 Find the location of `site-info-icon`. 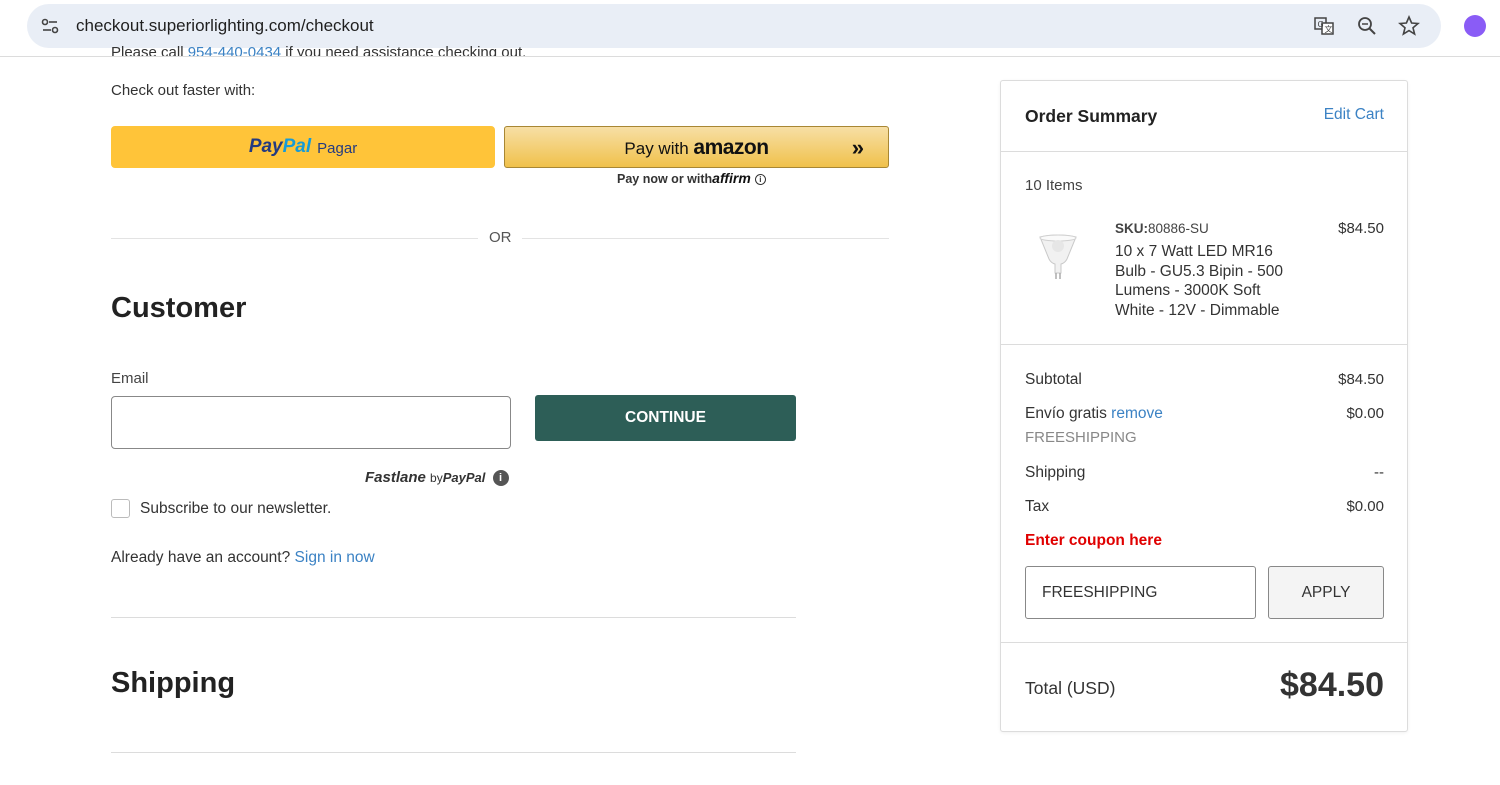

site-info-icon is located at coordinates (50, 26).